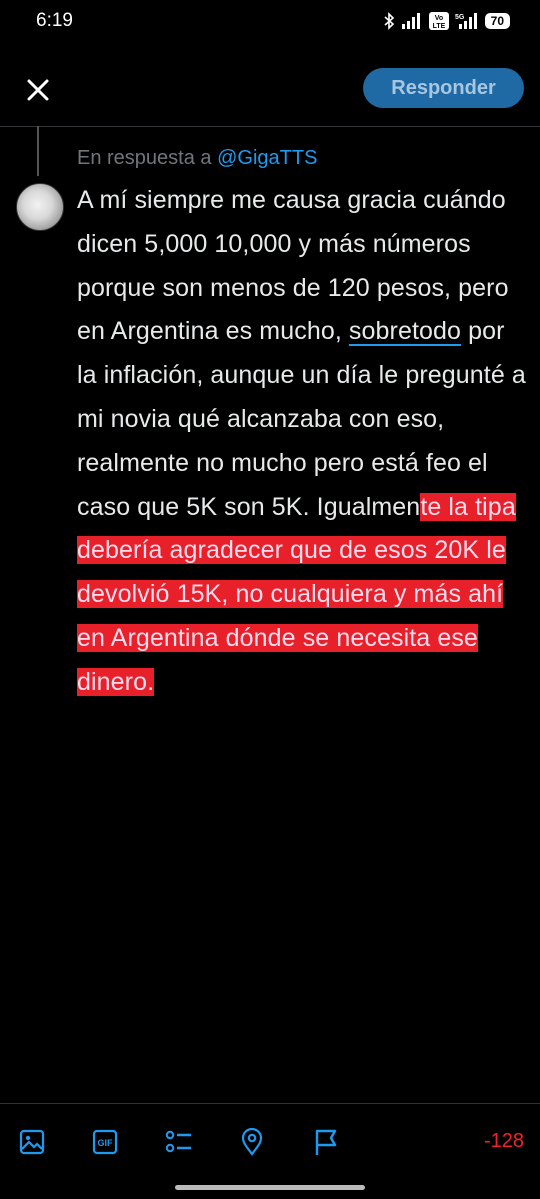 The height and width of the screenshot is (1199, 540). I want to click on header-divider, so click(270, 126).